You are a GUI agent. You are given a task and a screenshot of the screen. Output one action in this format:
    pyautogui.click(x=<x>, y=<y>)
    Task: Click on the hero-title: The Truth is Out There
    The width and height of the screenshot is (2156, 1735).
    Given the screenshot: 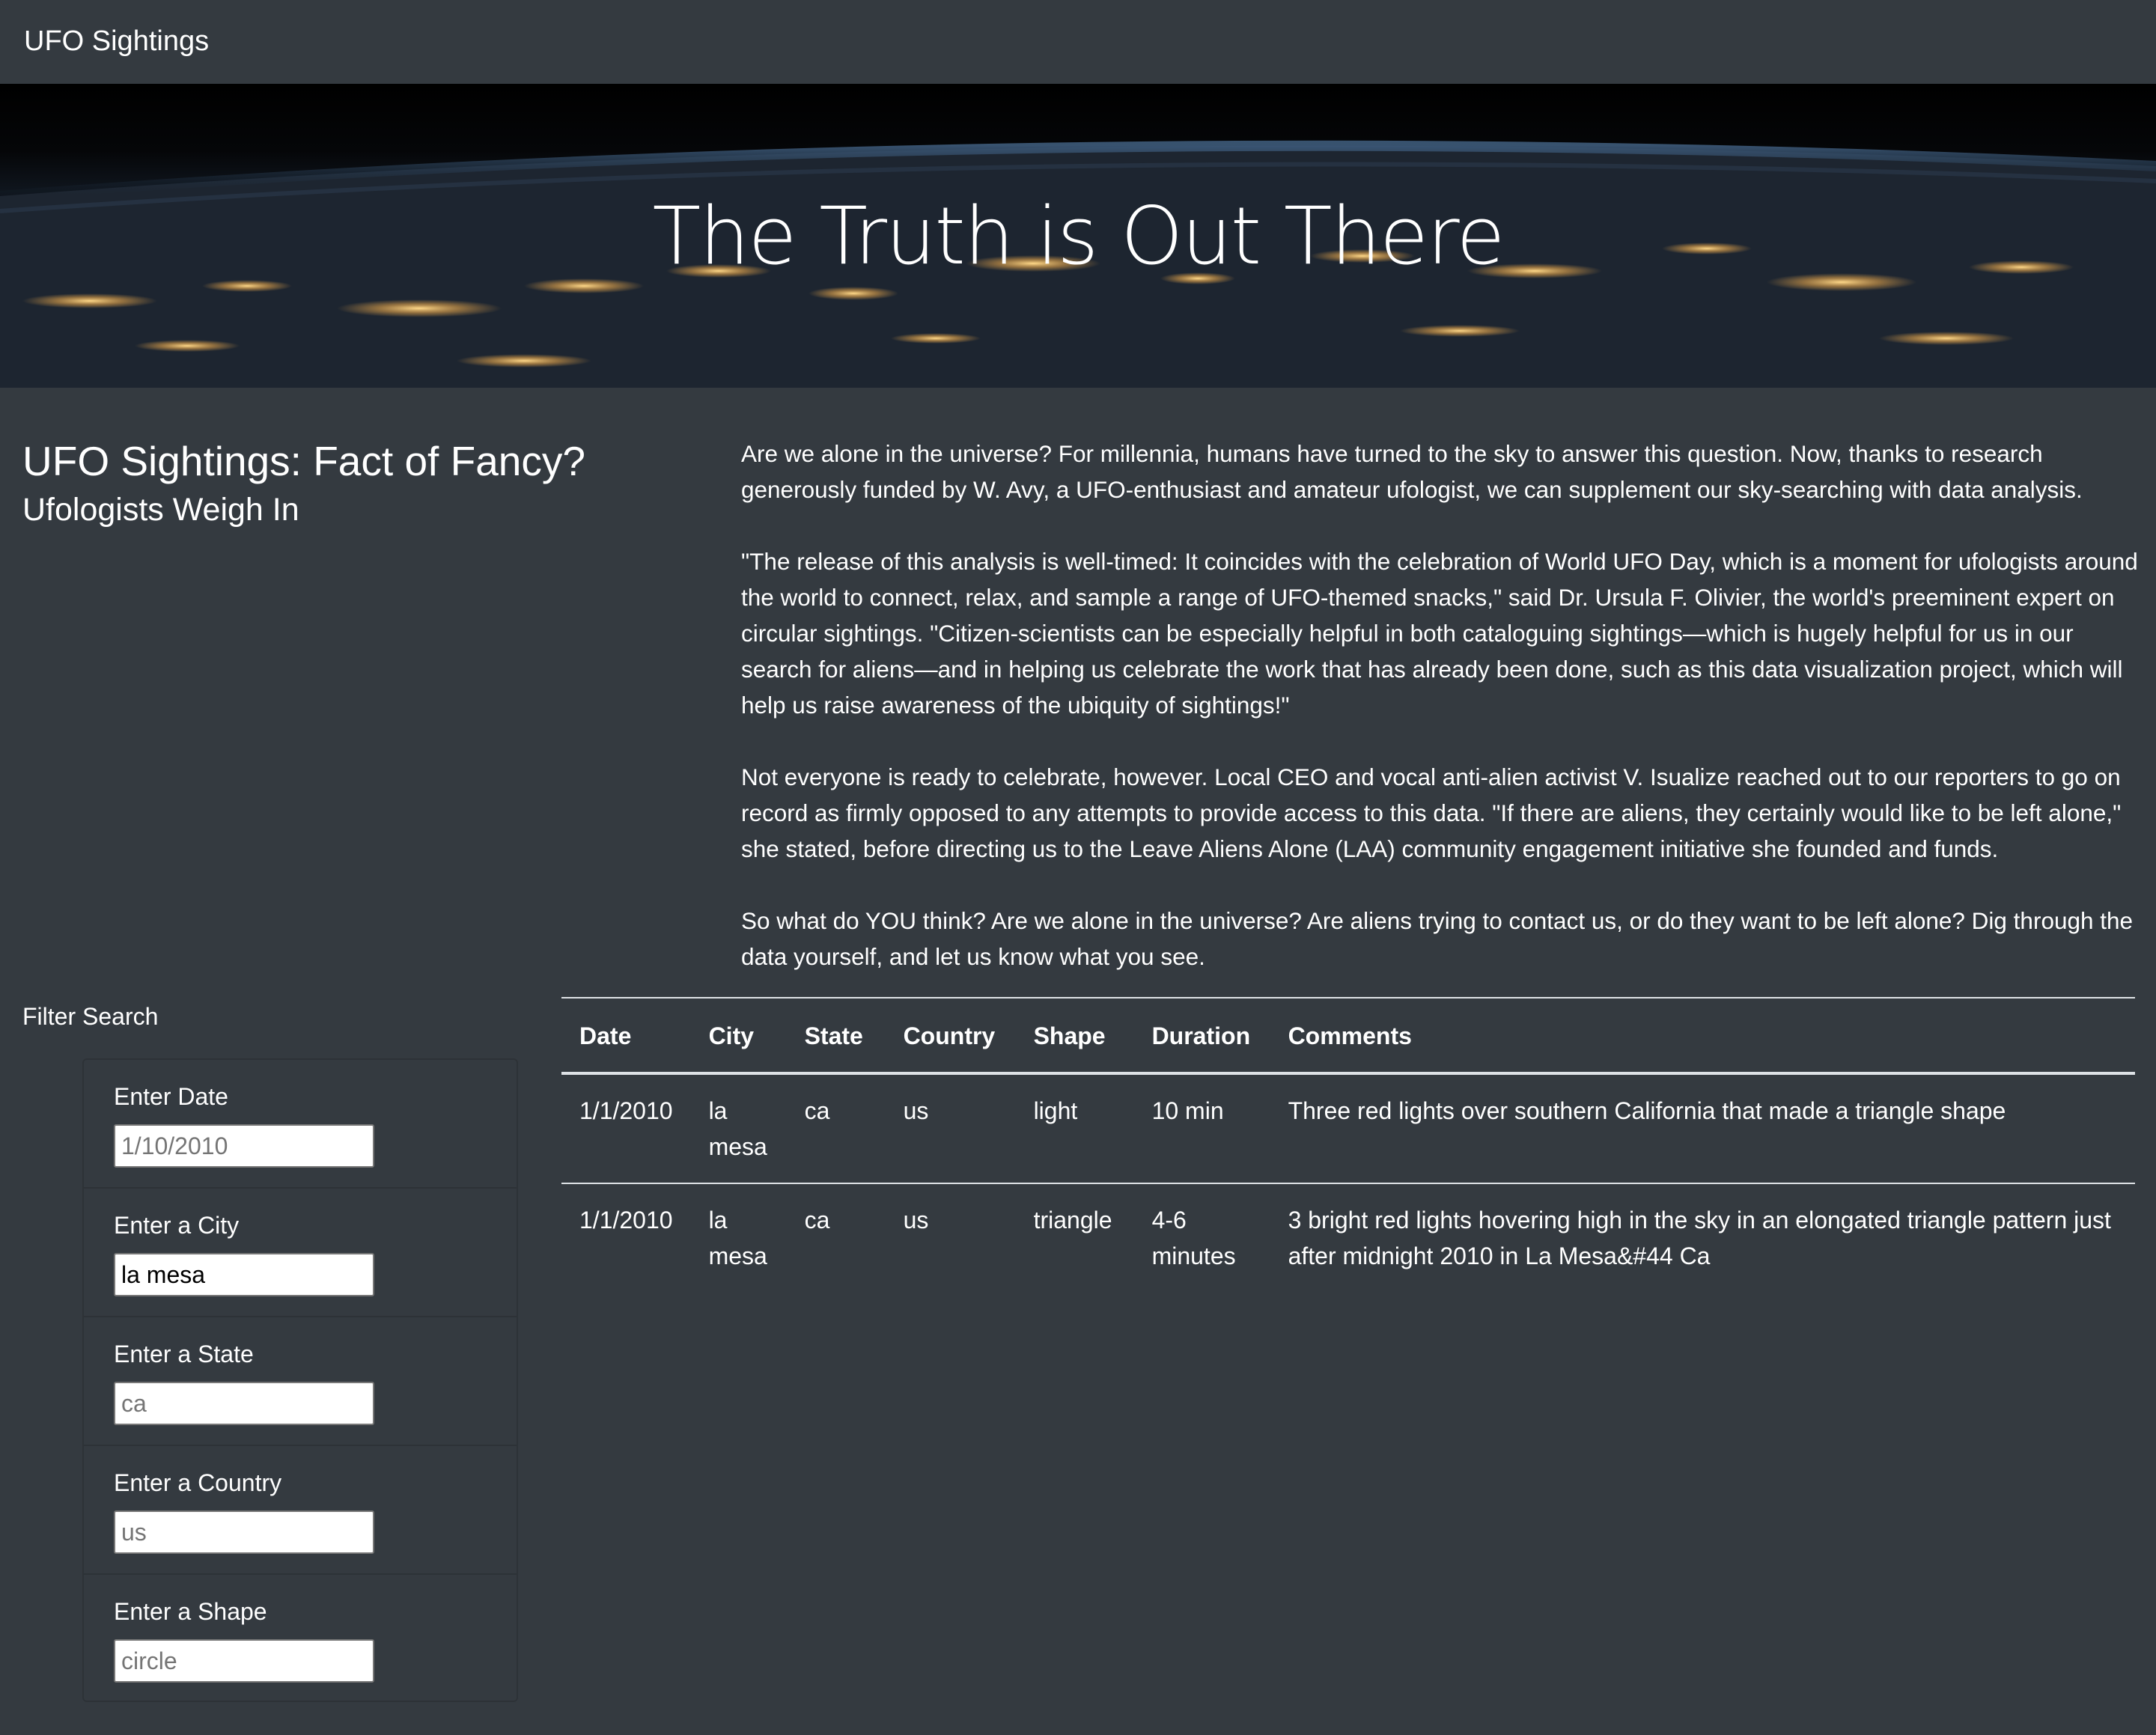 What is the action you would take?
    pyautogui.click(x=1078, y=235)
    